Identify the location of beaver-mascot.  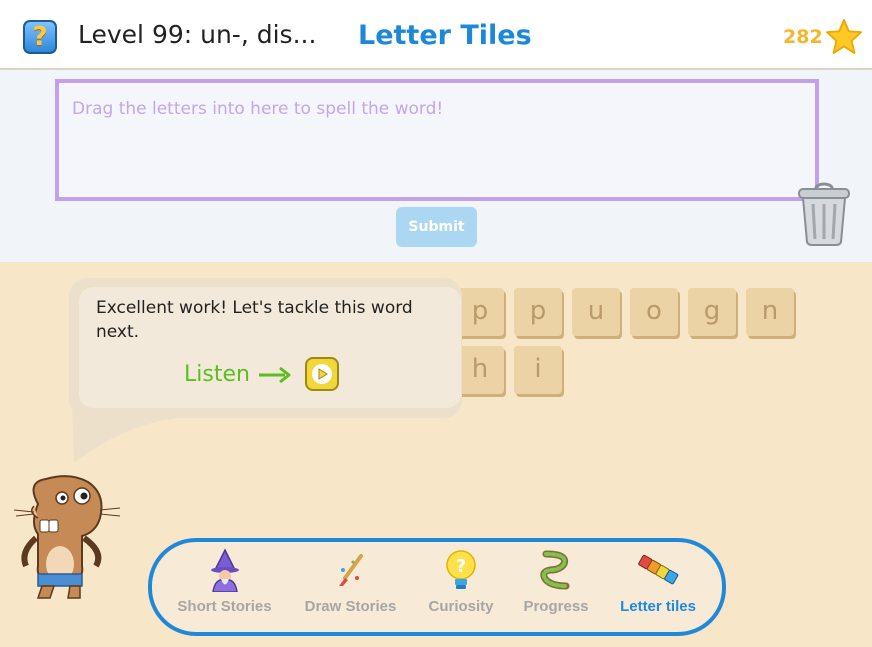
(67, 537).